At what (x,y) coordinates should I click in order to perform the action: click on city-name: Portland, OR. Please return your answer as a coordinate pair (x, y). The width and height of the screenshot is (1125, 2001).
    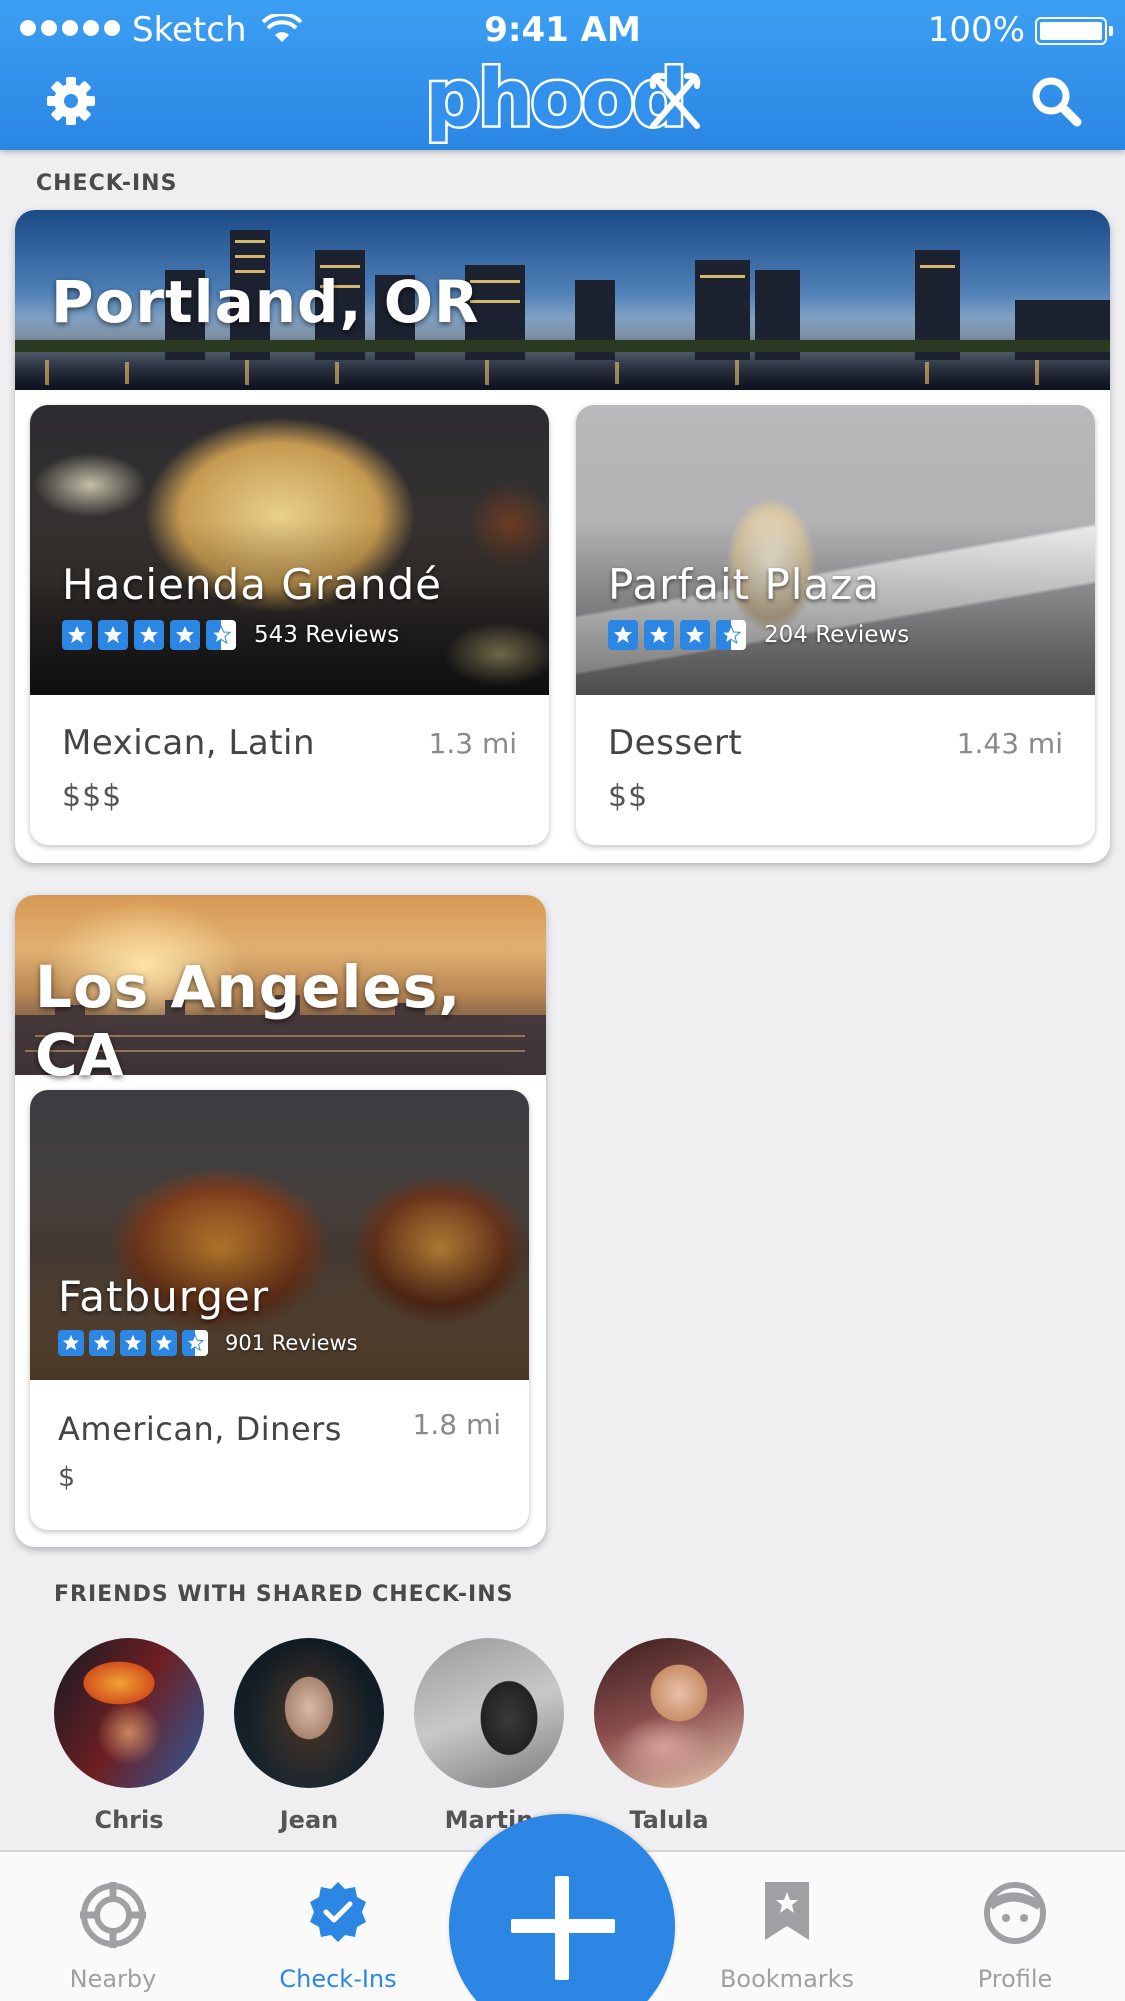
    Looking at the image, I should click on (265, 302).